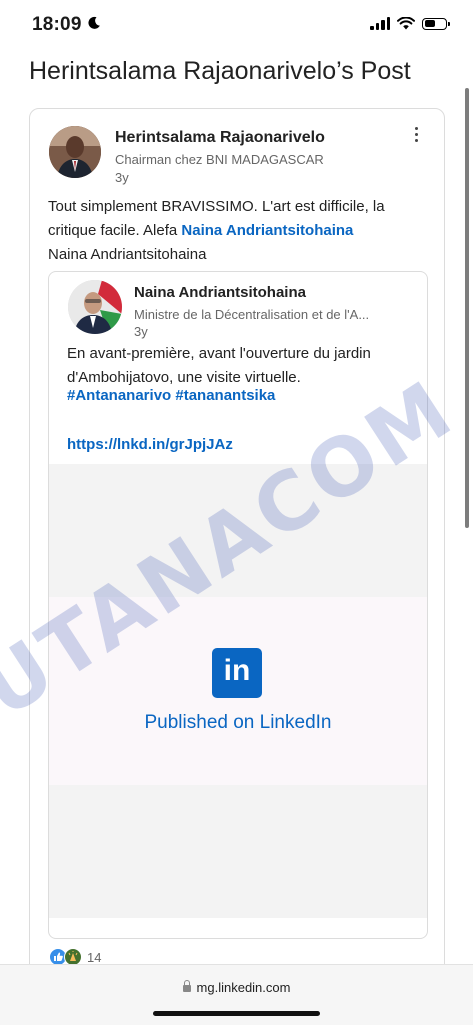 The image size is (473, 1025). What do you see at coordinates (122, 177) in the screenshot?
I see `post-age: 3y` at bounding box center [122, 177].